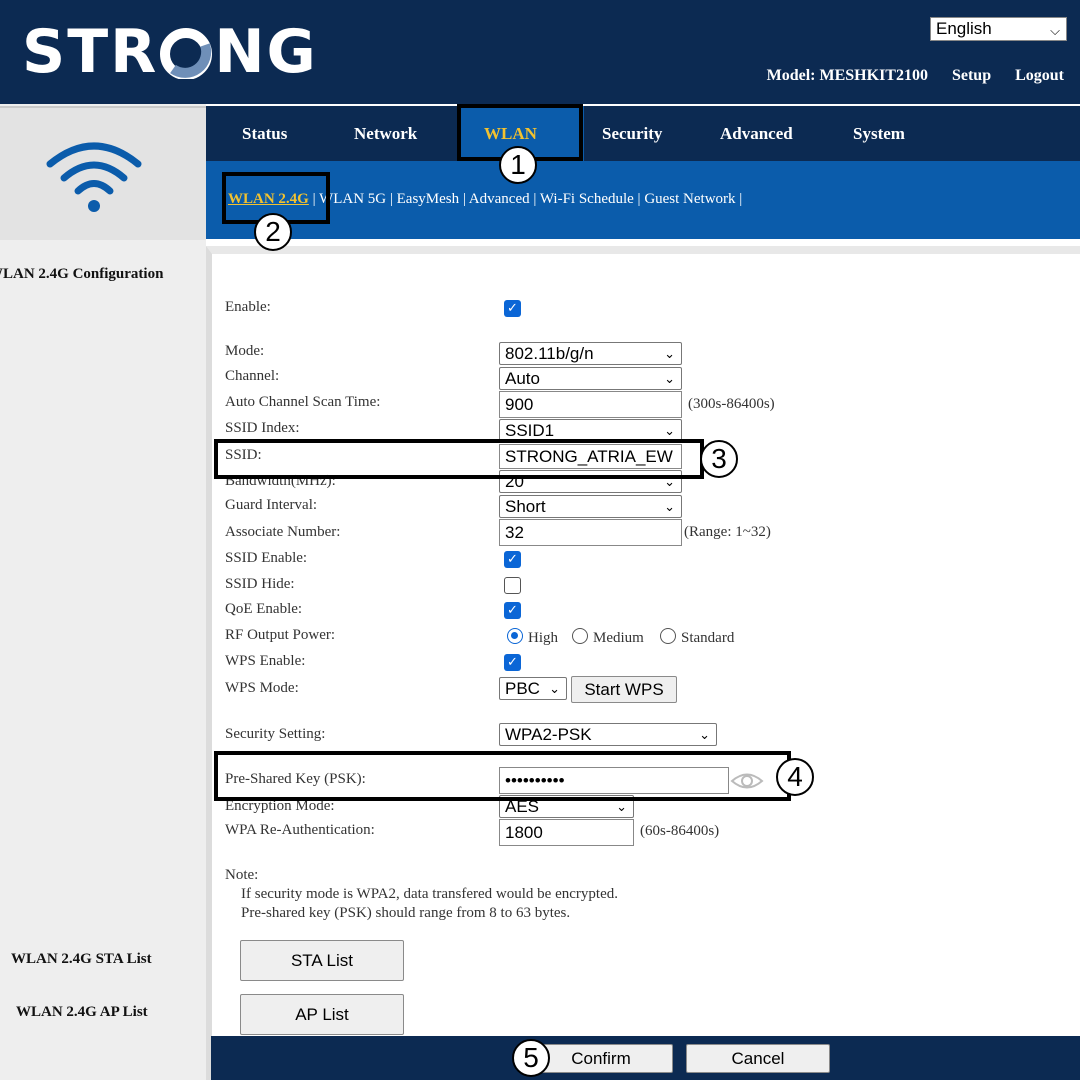 The width and height of the screenshot is (1080, 1080). I want to click on rf-medium-label: Medium, so click(618, 638).